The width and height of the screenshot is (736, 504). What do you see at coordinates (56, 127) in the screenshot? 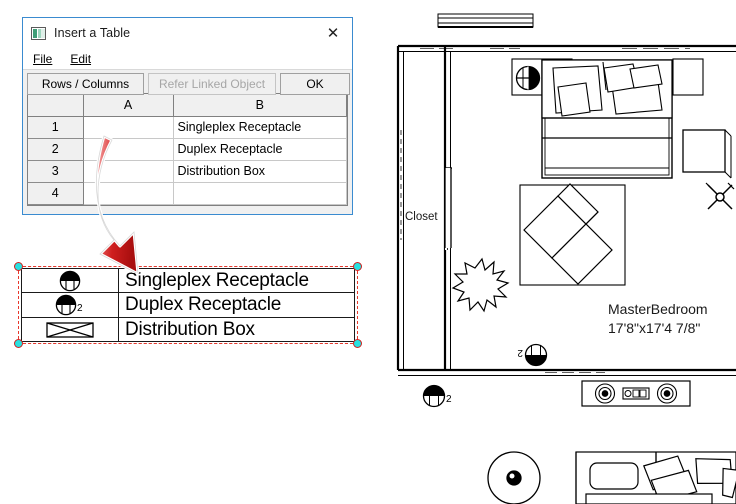
I see `row-header-1: 1` at bounding box center [56, 127].